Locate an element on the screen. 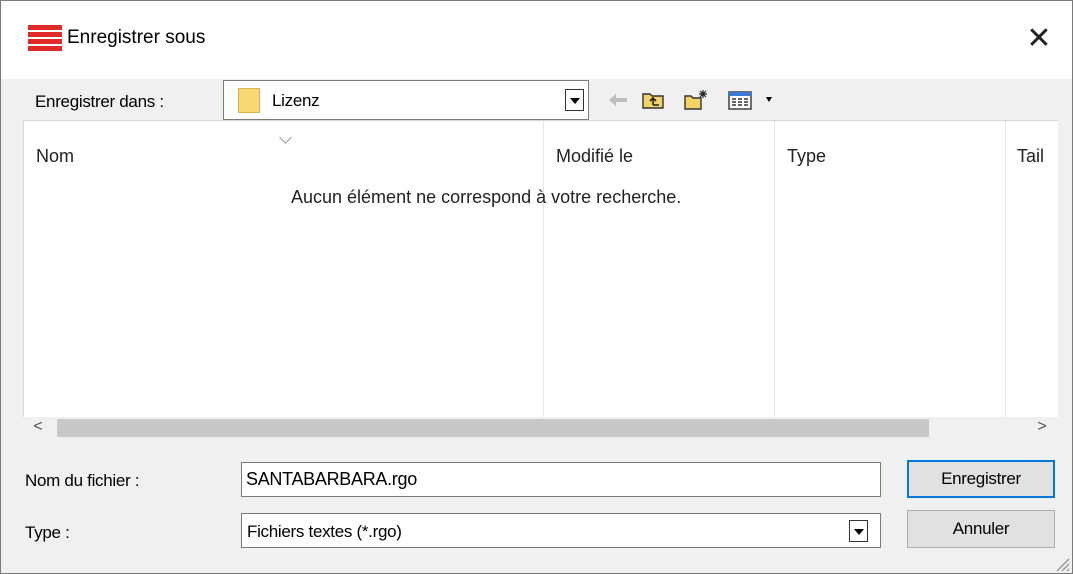  horizontal-scrollbar: < > is located at coordinates (540, 428).